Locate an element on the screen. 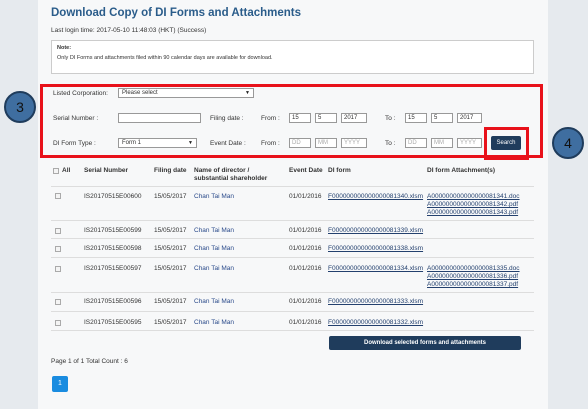 This screenshot has width=588, height=409. filing-to-day-input: 15 is located at coordinates (416, 118).